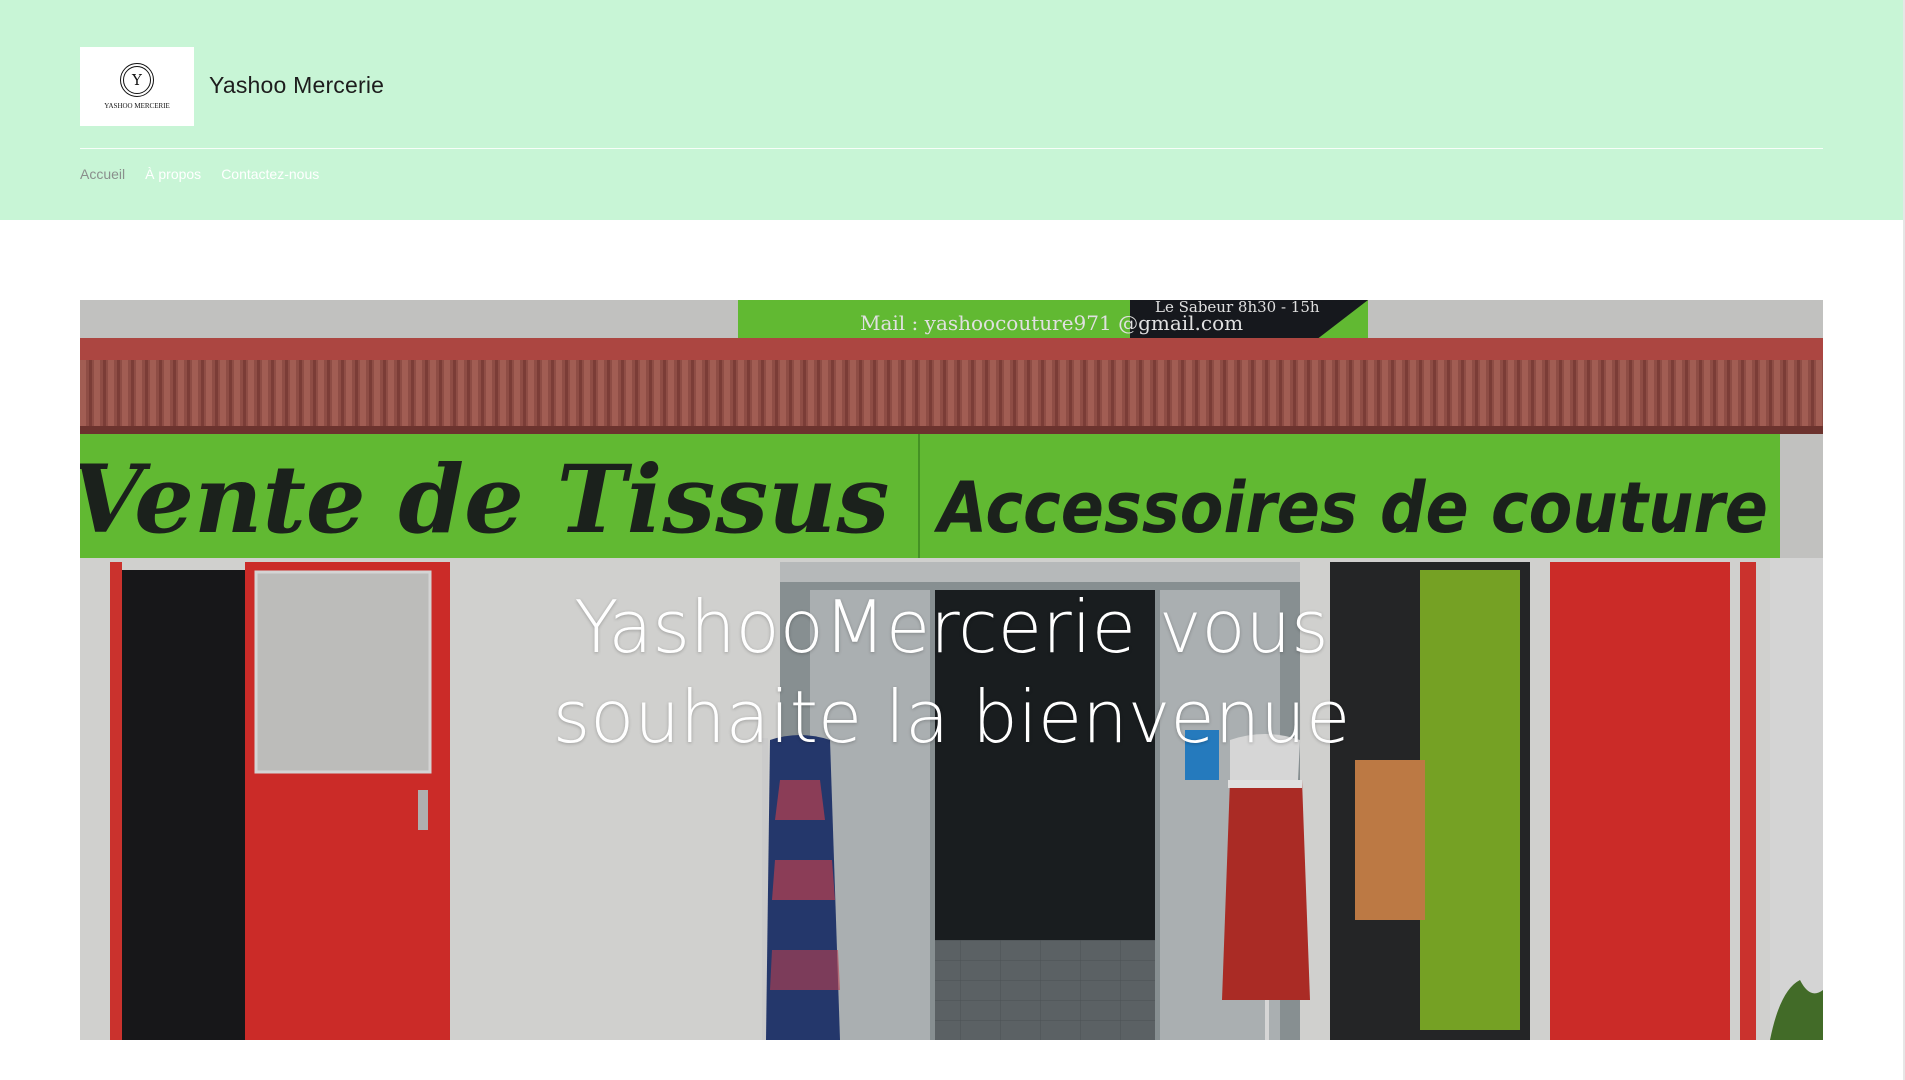  I want to click on nav-item-contactez-nous: Contactez-nous, so click(270, 174).